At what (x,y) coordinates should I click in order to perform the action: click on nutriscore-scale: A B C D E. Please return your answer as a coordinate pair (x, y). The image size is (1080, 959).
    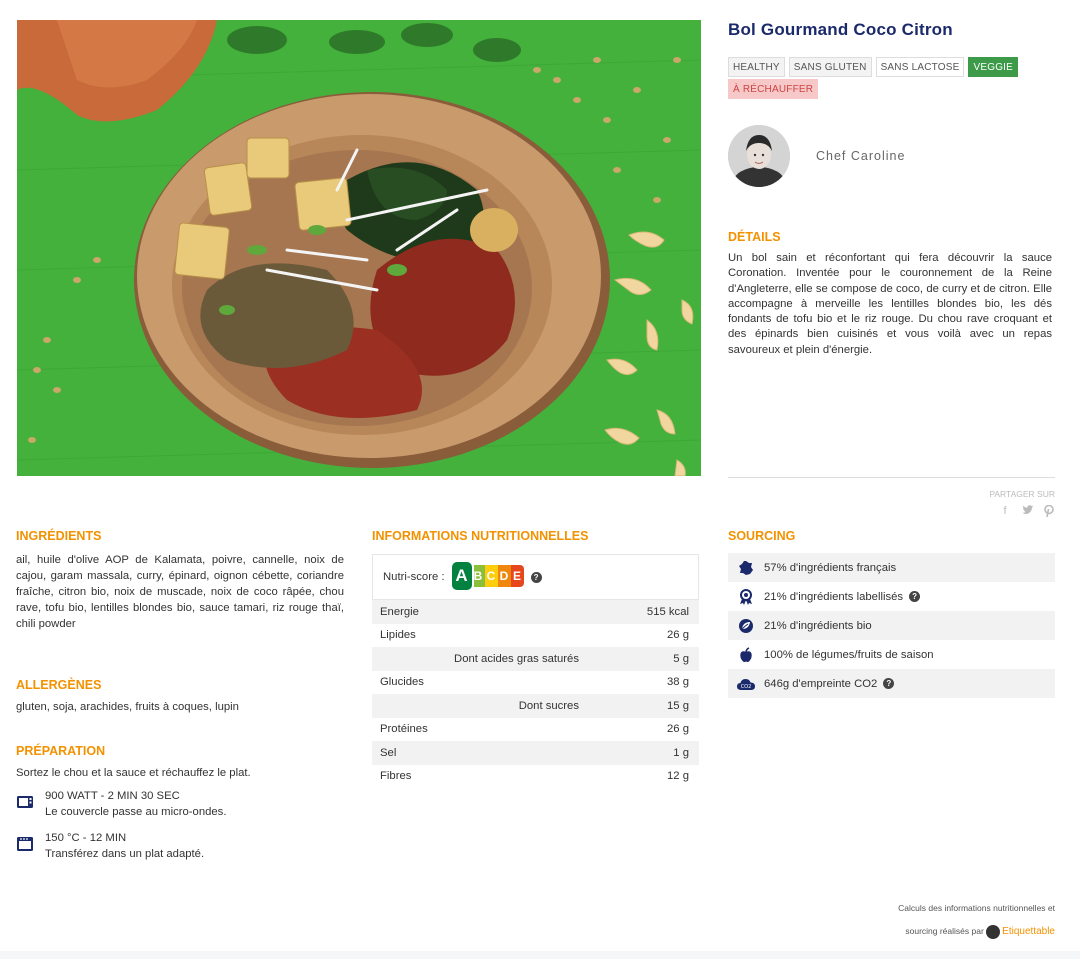
    Looking at the image, I should click on (487, 576).